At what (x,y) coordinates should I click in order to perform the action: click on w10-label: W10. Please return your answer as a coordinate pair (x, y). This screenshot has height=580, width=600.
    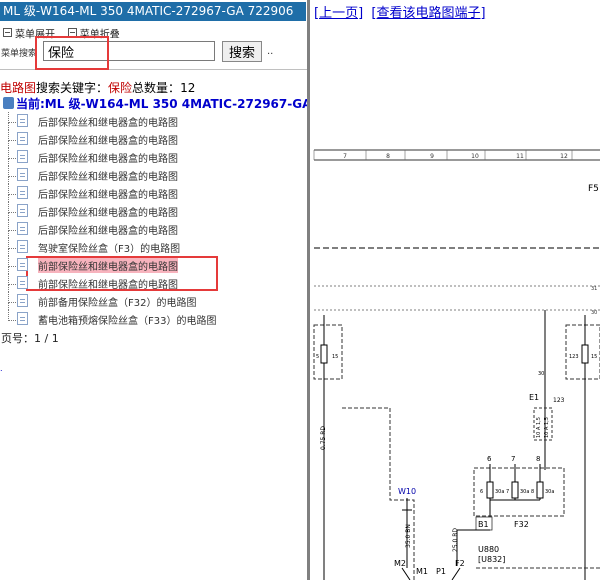
    Looking at the image, I should click on (407, 491).